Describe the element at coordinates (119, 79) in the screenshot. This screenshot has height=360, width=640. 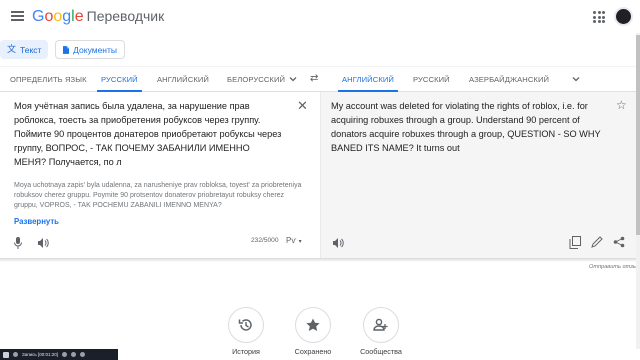
I see `source-lang-russian: РУССКИЙ` at that location.